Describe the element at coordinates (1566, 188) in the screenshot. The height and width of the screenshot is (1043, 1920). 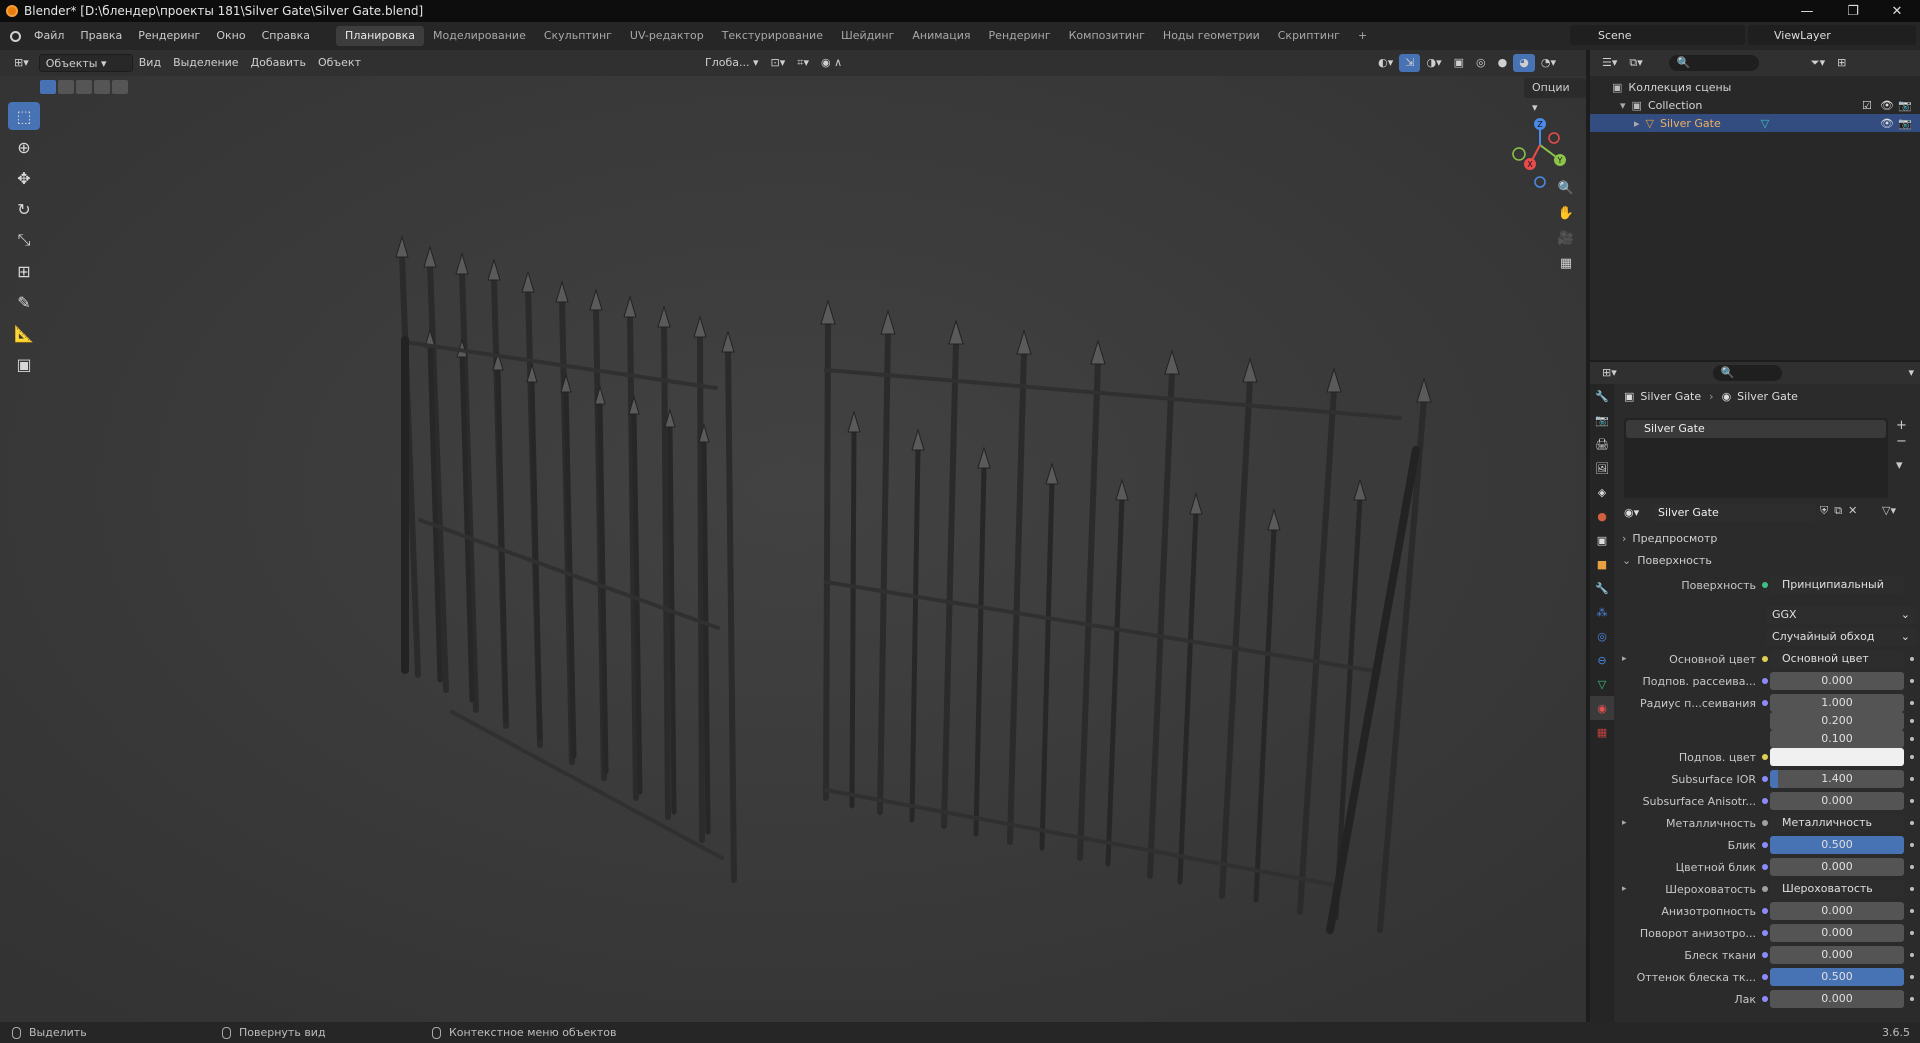
I see `zoom-icon: 🔍` at that location.